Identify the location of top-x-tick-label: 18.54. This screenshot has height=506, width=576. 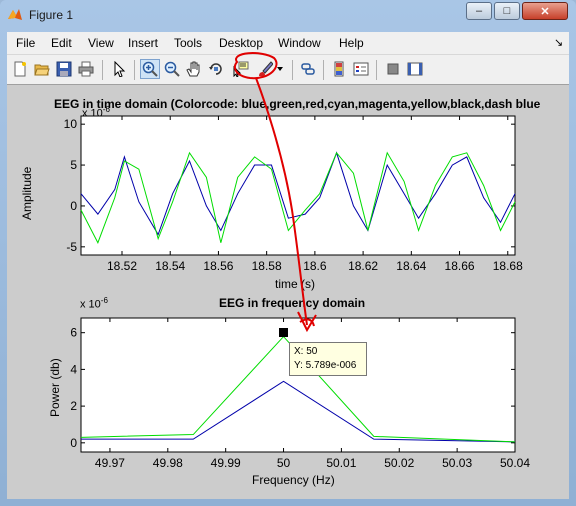
(170, 266).